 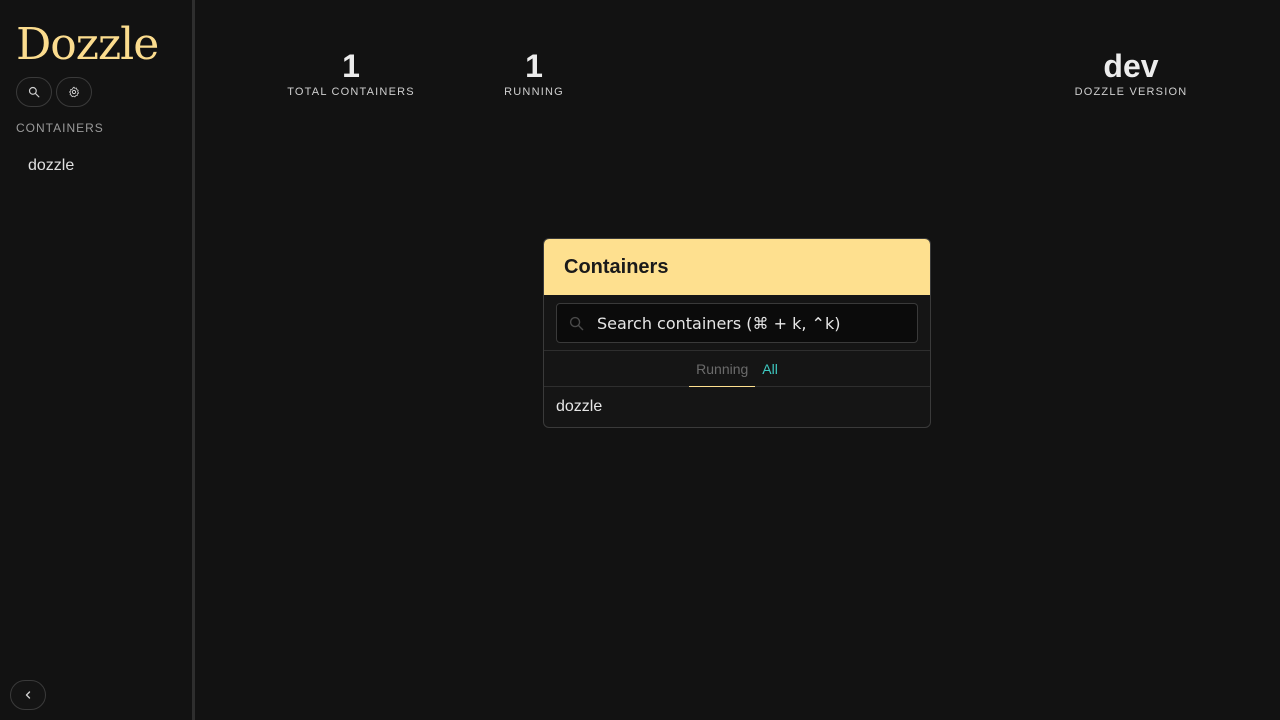 I want to click on stat-value: dev, so click(x=1131, y=66).